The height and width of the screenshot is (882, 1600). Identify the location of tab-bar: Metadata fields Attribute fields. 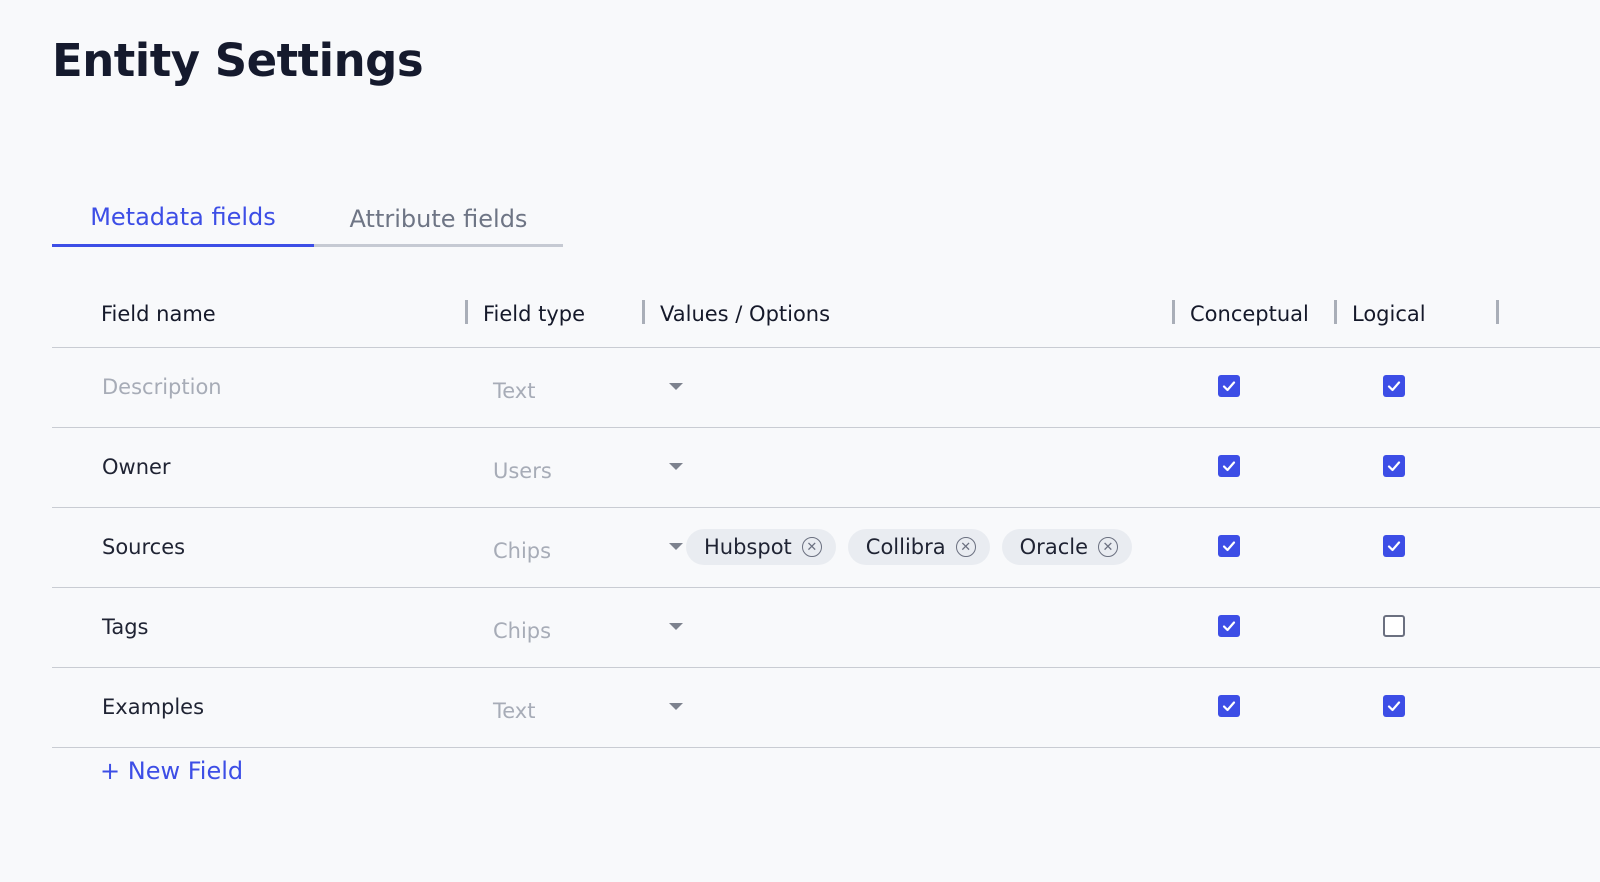
(307, 218).